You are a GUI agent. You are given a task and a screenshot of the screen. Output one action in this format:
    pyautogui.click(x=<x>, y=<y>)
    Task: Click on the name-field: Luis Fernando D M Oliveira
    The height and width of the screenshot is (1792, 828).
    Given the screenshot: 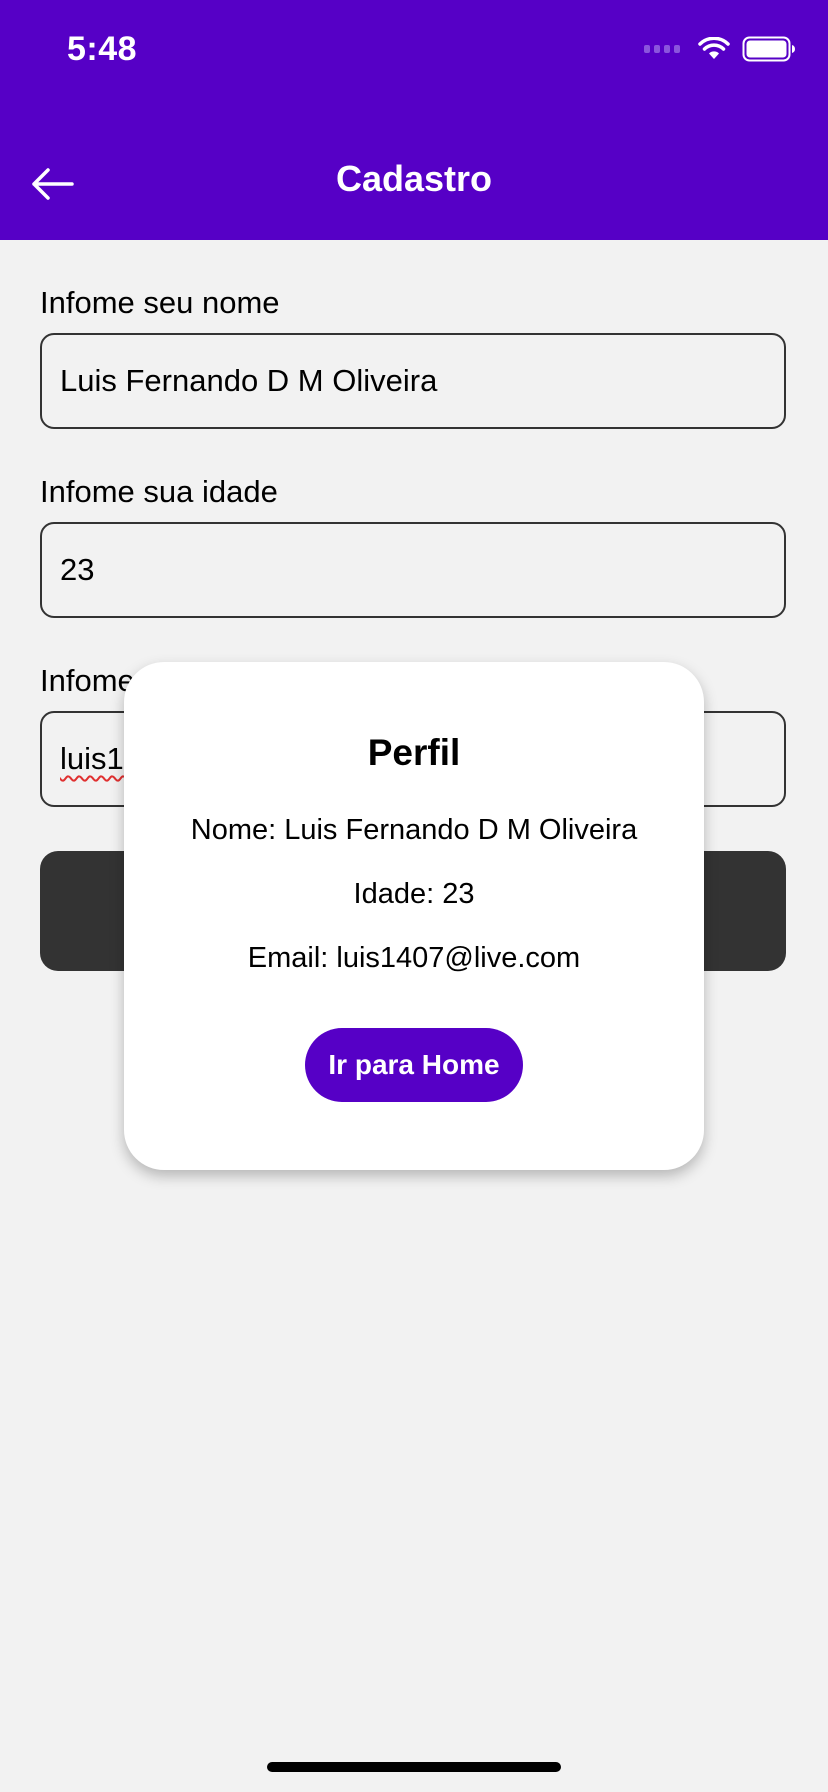 What is the action you would take?
    pyautogui.click(x=413, y=381)
    